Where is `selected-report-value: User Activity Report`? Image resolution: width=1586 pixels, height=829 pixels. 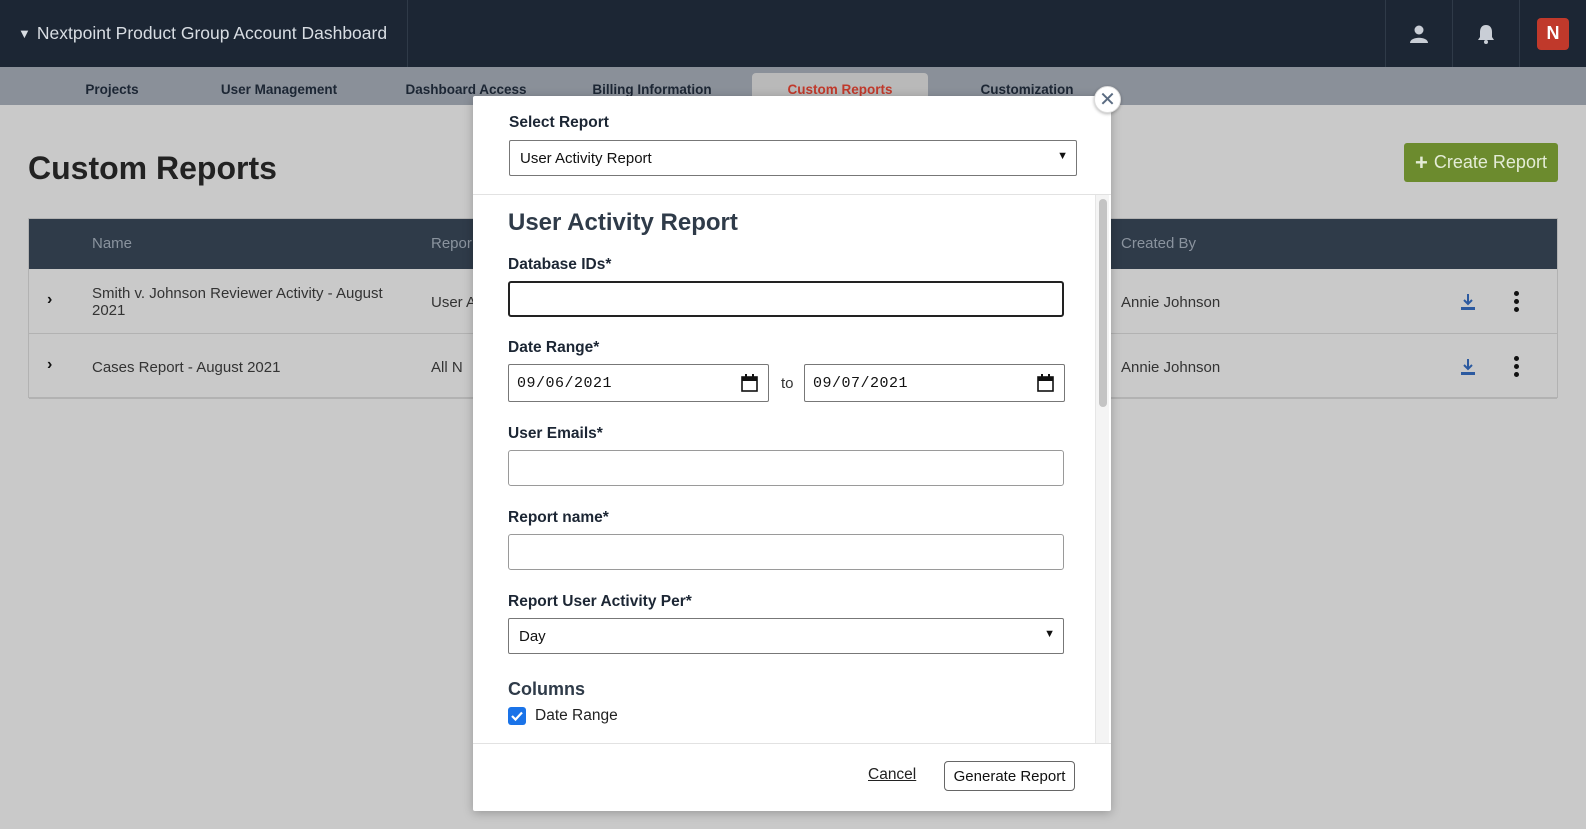 selected-report-value: User Activity Report is located at coordinates (586, 158).